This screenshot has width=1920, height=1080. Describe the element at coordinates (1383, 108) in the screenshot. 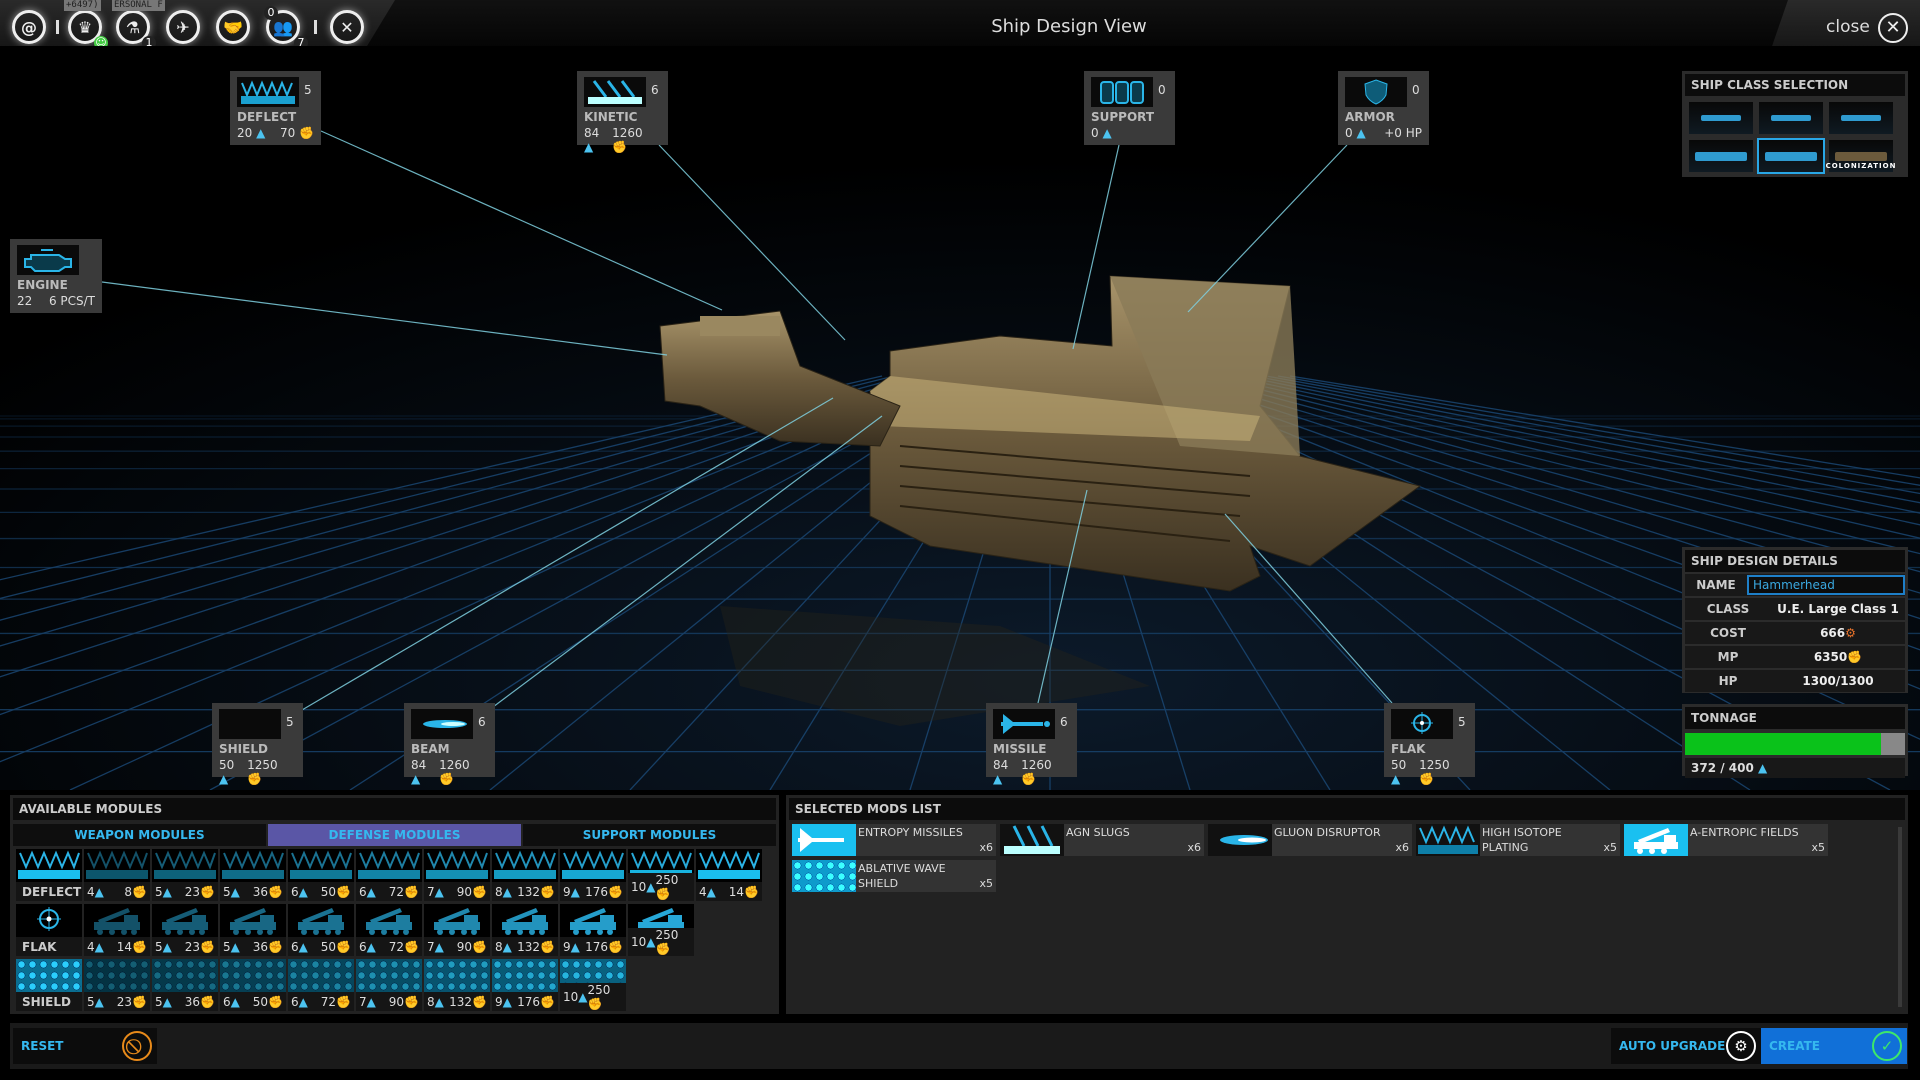

I see `slot-armor: 0 ARMOR 0 ▲ +0 HP` at that location.